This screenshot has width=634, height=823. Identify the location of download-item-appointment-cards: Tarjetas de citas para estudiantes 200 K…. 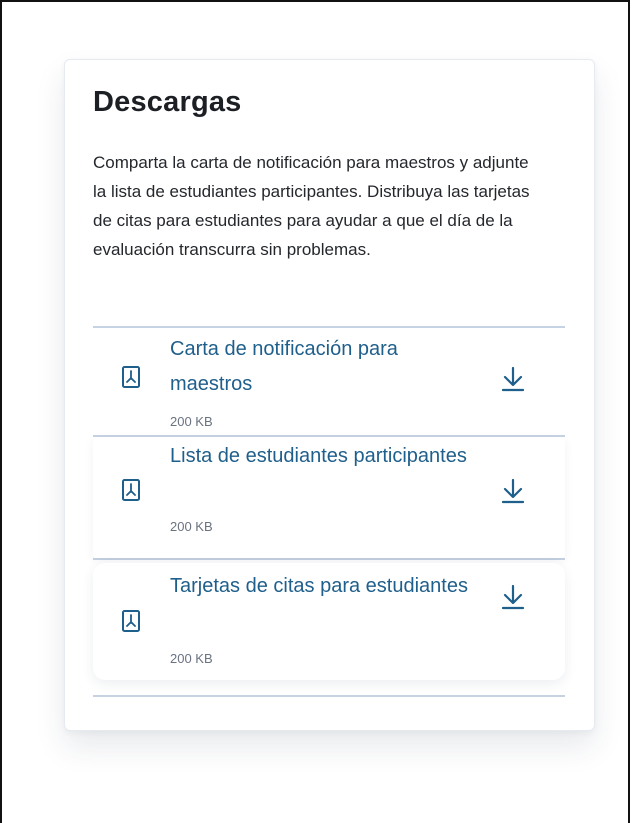
(329, 621).